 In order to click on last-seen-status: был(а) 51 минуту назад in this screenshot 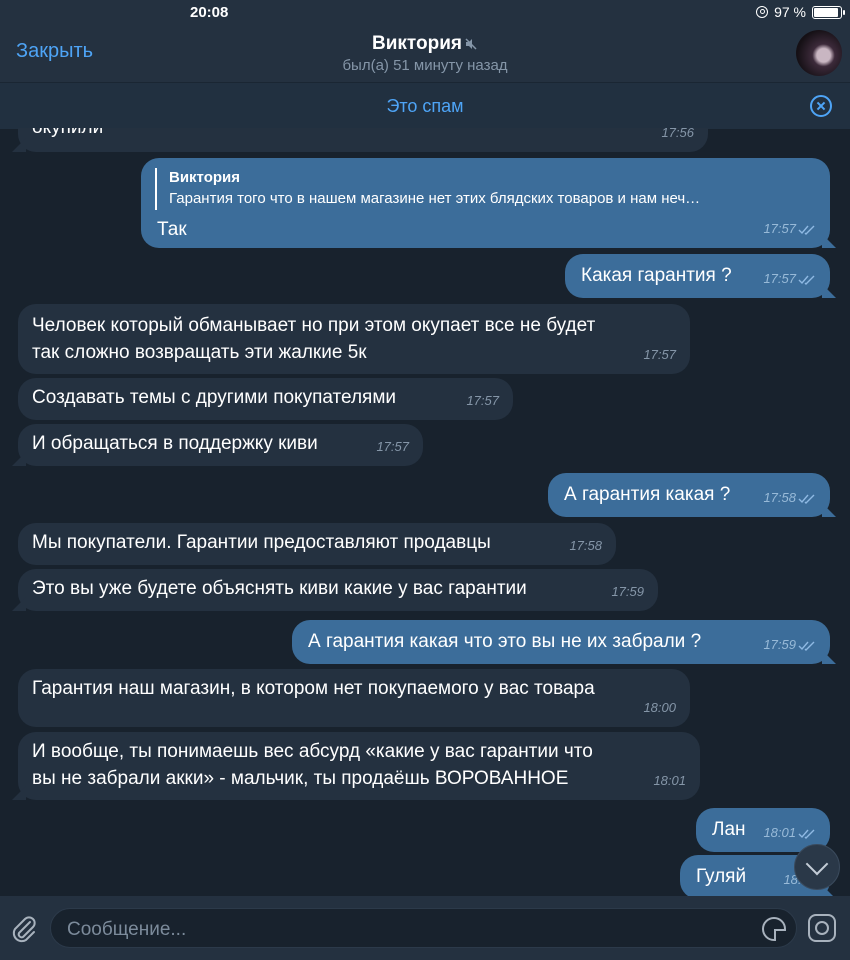, I will do `click(425, 65)`.